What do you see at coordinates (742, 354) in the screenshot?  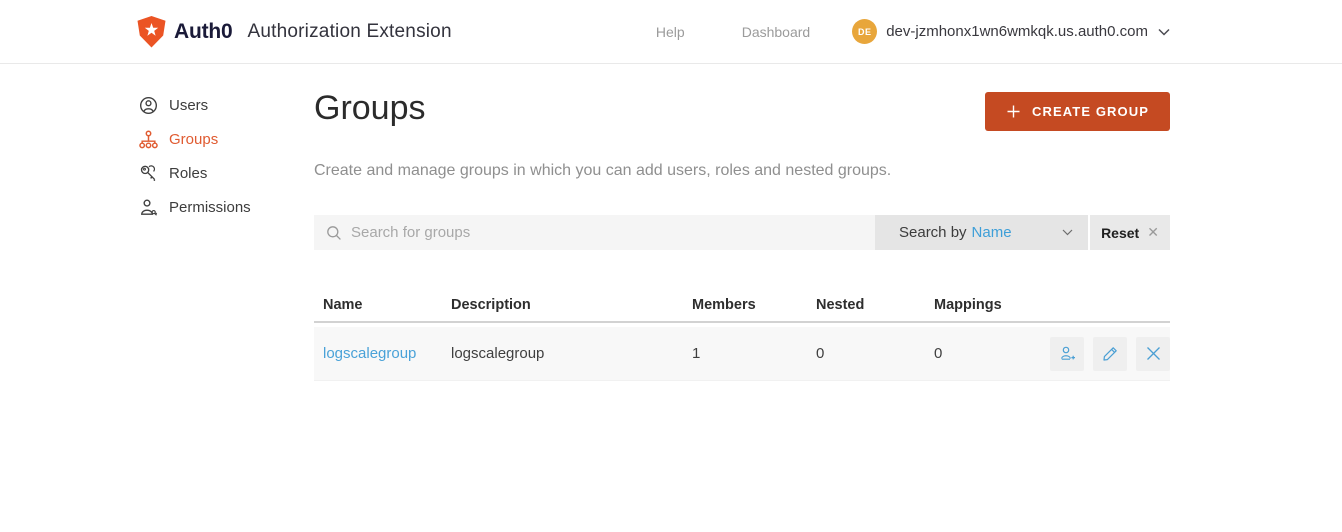 I see `table-row: logscalegroup logscalegroup 1 0 0` at bounding box center [742, 354].